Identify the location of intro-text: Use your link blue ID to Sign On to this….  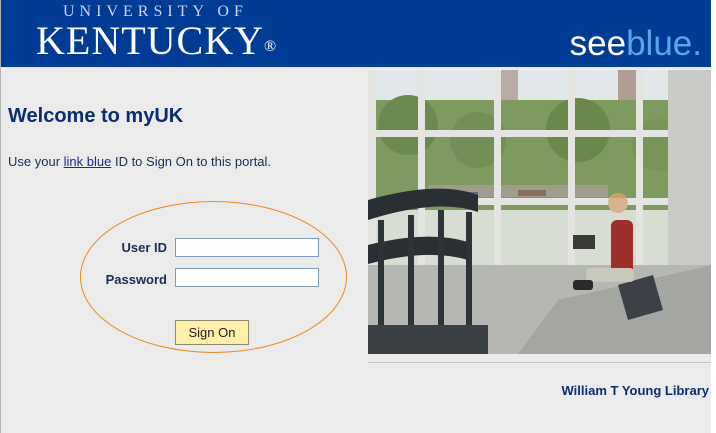
(139, 161).